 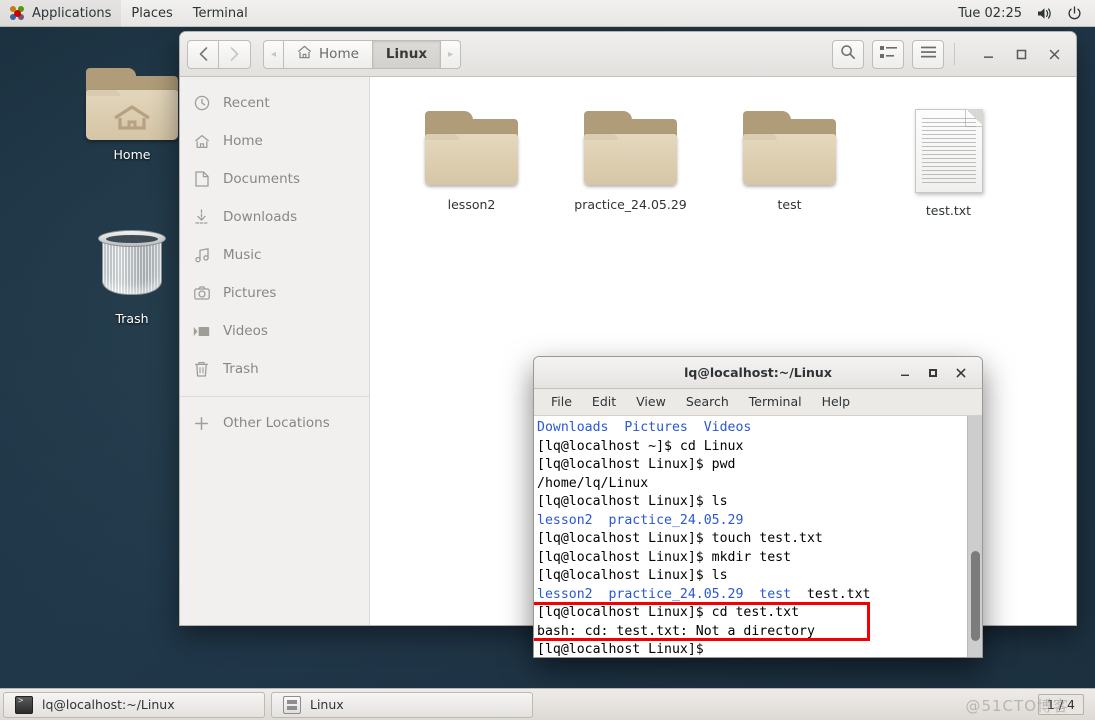 What do you see at coordinates (327, 704) in the screenshot?
I see `taskbar-item-file-manager-label: Linux` at bounding box center [327, 704].